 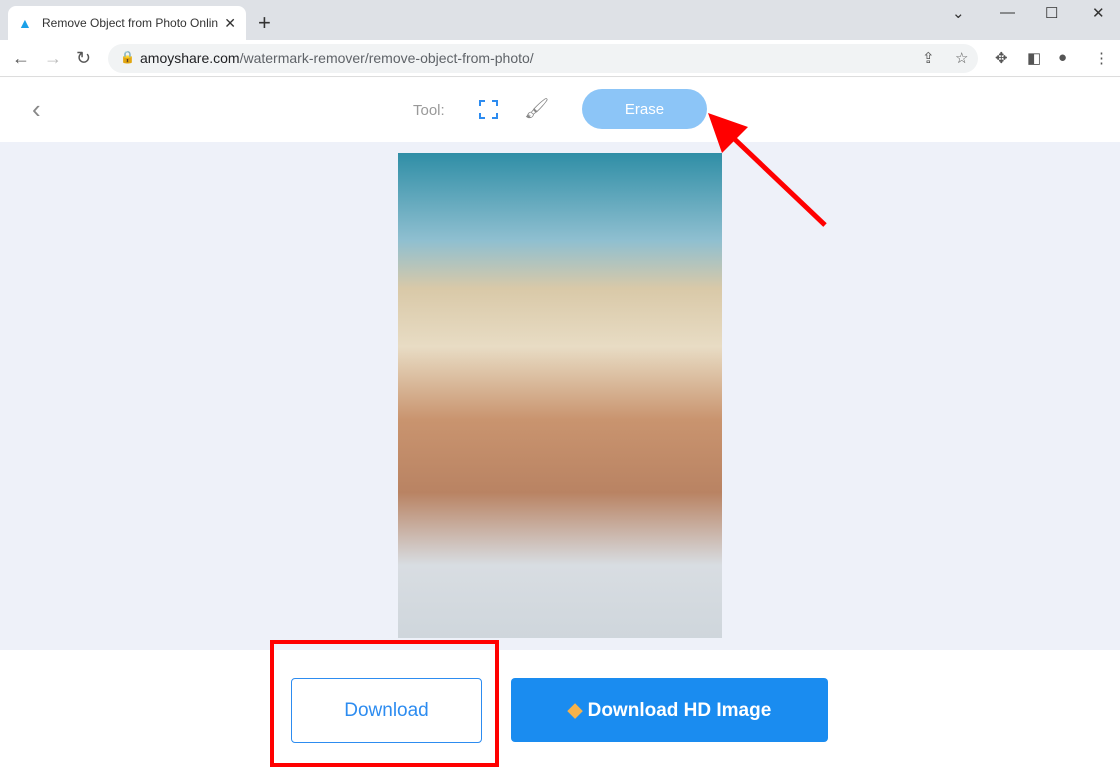 What do you see at coordinates (928, 58) in the screenshot?
I see `share-icon: ⇪` at bounding box center [928, 58].